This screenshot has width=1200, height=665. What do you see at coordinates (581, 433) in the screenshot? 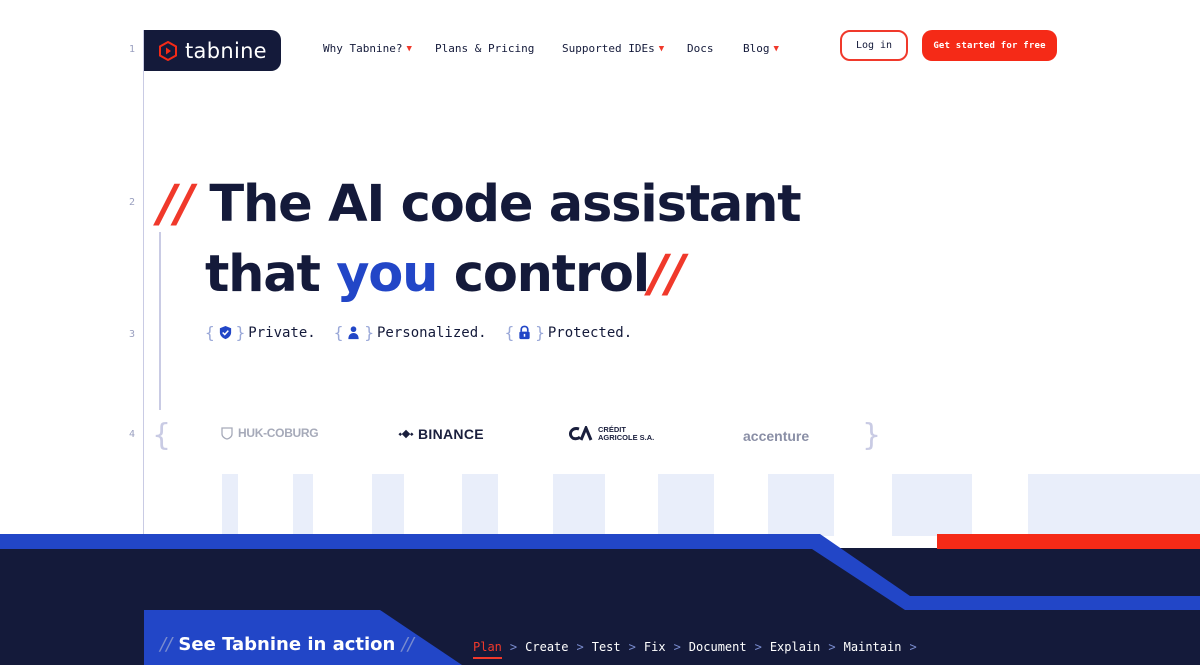
I see `credit-agricole-mark-icon` at bounding box center [581, 433].